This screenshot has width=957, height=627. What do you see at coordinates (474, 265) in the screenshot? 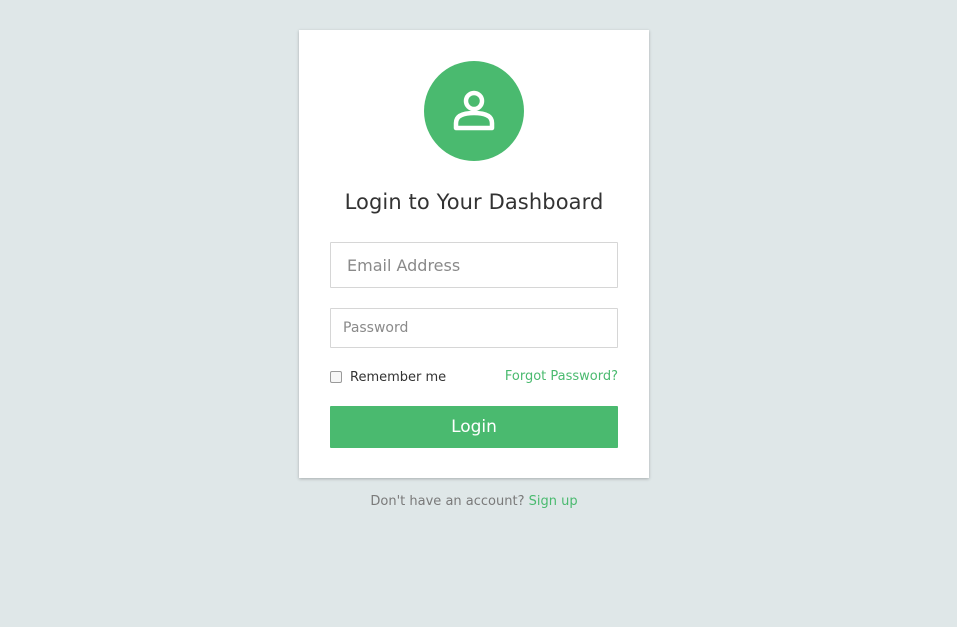
I see `email-field` at bounding box center [474, 265].